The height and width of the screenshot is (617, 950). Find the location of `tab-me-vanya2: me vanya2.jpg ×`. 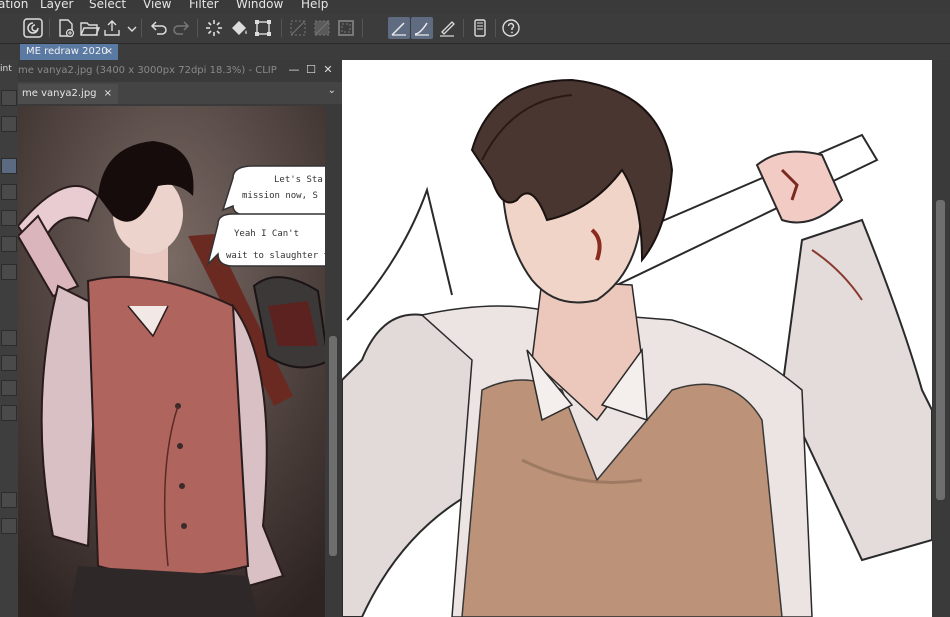

tab-me-vanya2: me vanya2.jpg × is located at coordinates (68, 94).